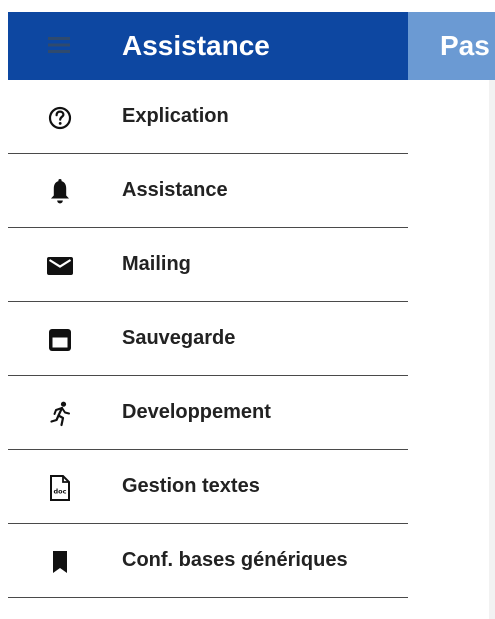 Image resolution: width=495 pixels, height=619 pixels. What do you see at coordinates (196, 412) in the screenshot?
I see `menu-item-label: Developpement` at bounding box center [196, 412].